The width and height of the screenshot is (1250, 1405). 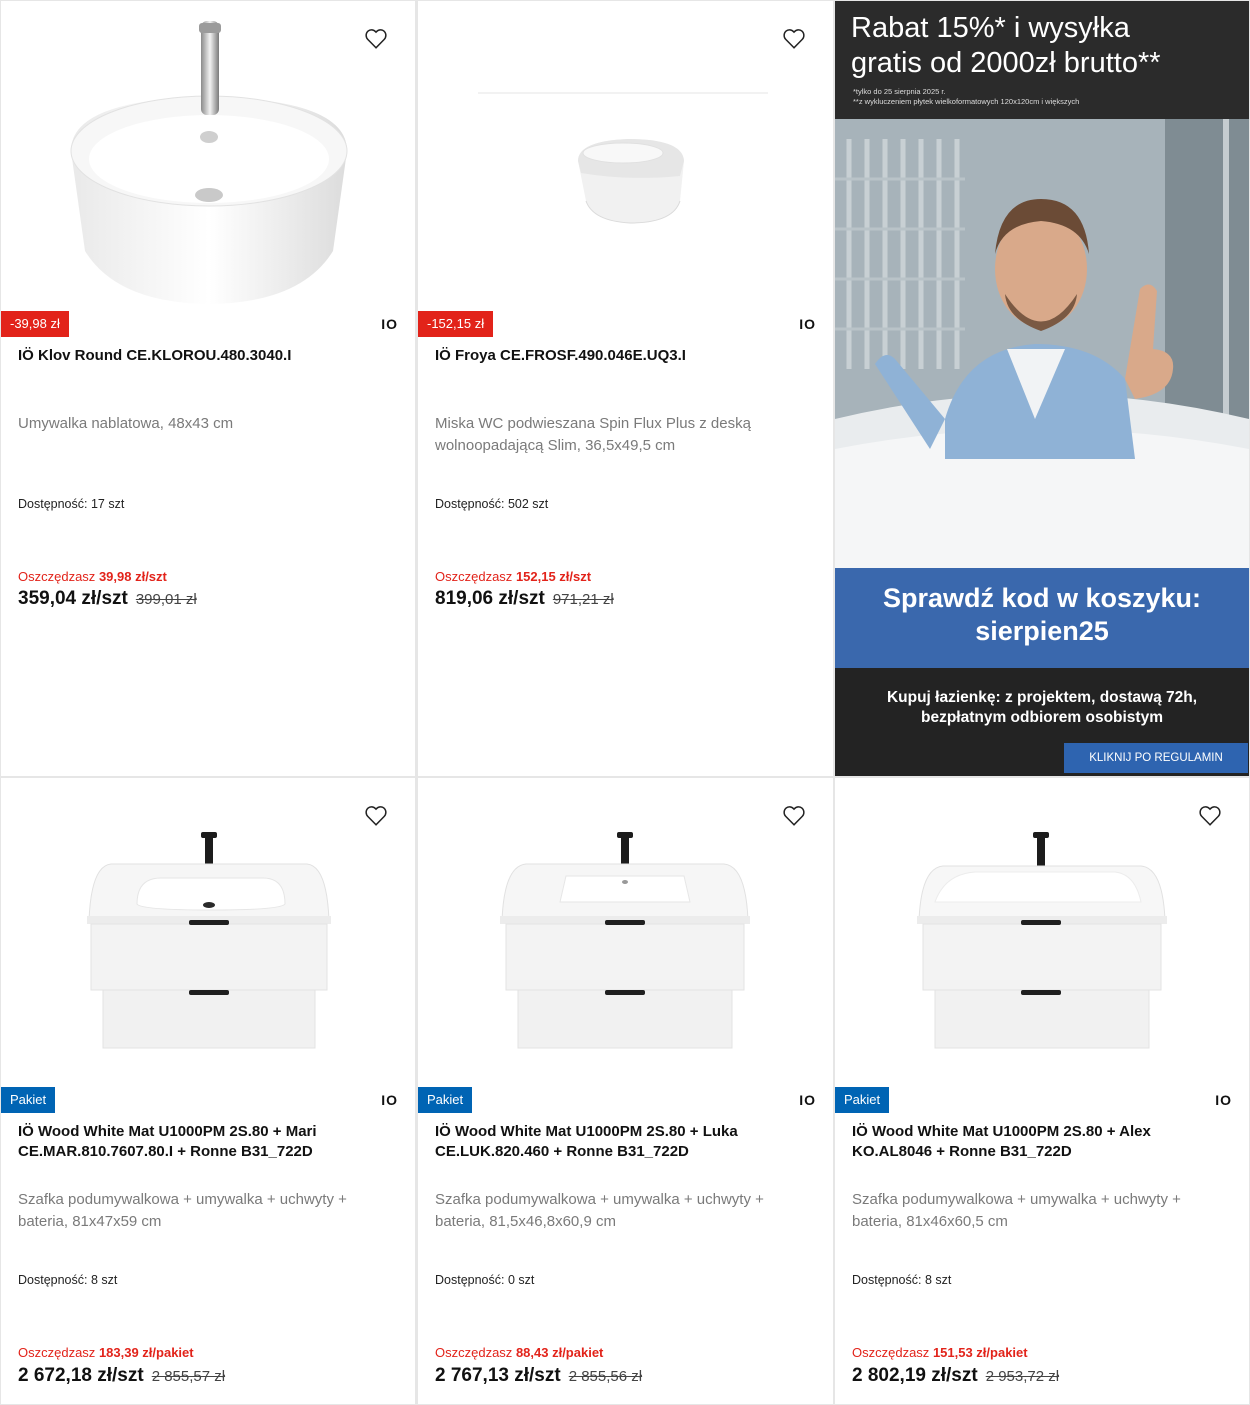 I want to click on promo-photo, so click(x=1042, y=343).